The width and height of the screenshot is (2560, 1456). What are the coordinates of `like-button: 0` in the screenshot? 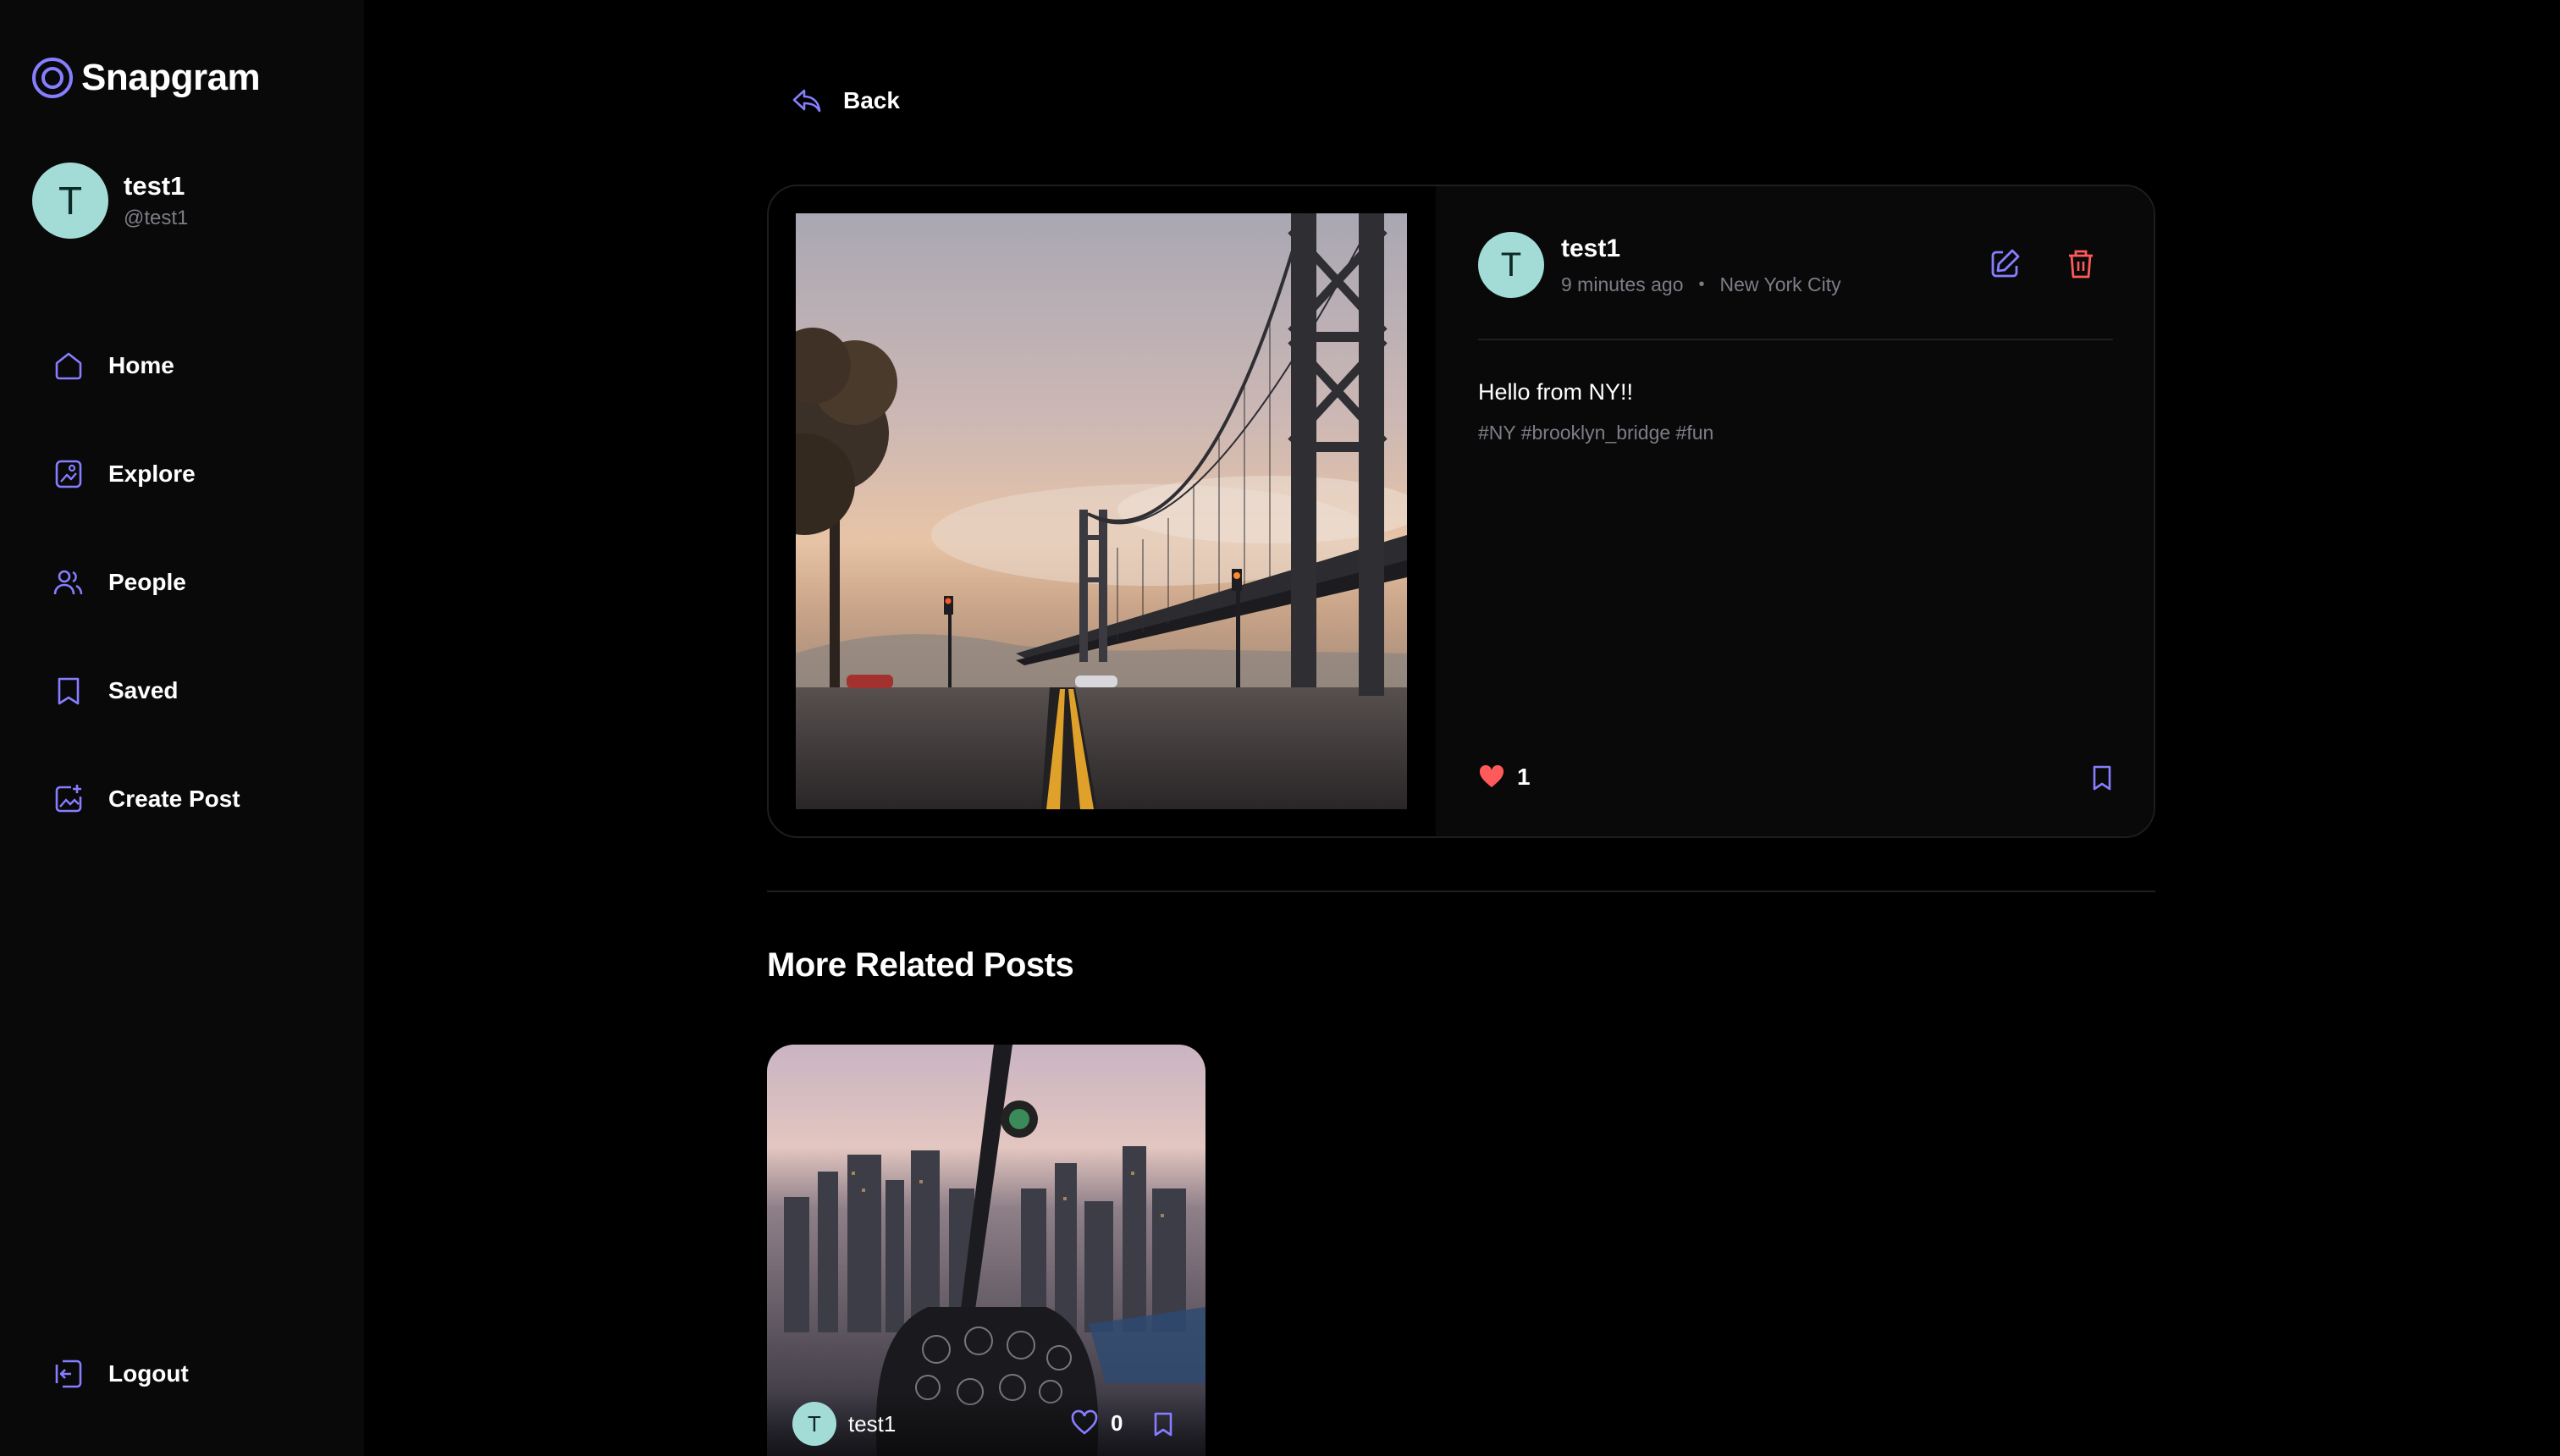 It's located at (1096, 1423).